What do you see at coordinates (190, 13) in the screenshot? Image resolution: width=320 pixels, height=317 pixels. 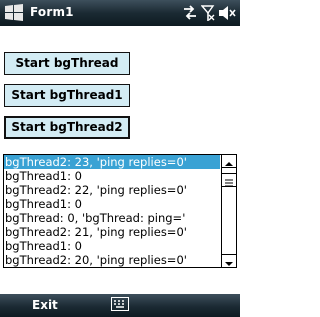 I see `sync-icon` at bounding box center [190, 13].